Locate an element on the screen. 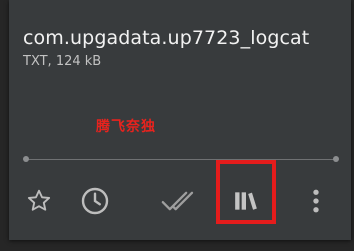 The height and width of the screenshot is (251, 354). progress-end-dot is located at coordinates (336, 159).